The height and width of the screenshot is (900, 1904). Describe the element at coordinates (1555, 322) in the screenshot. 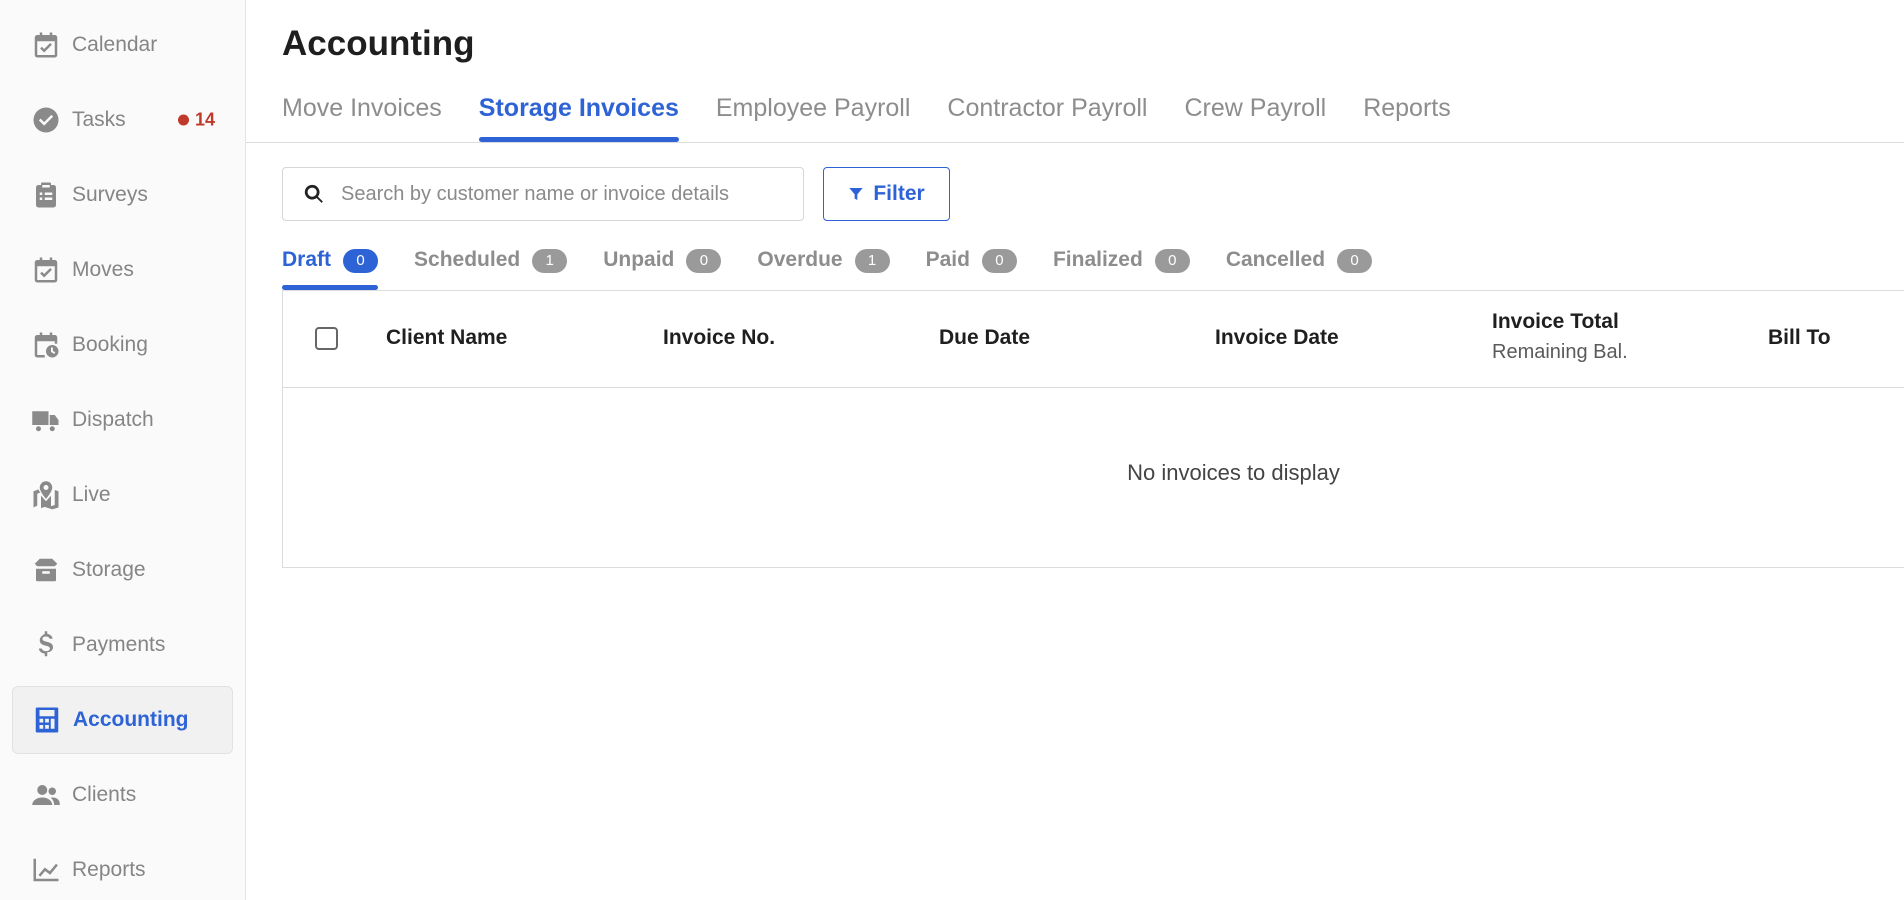

I see `column-invoice-total: Invoice Total` at that location.